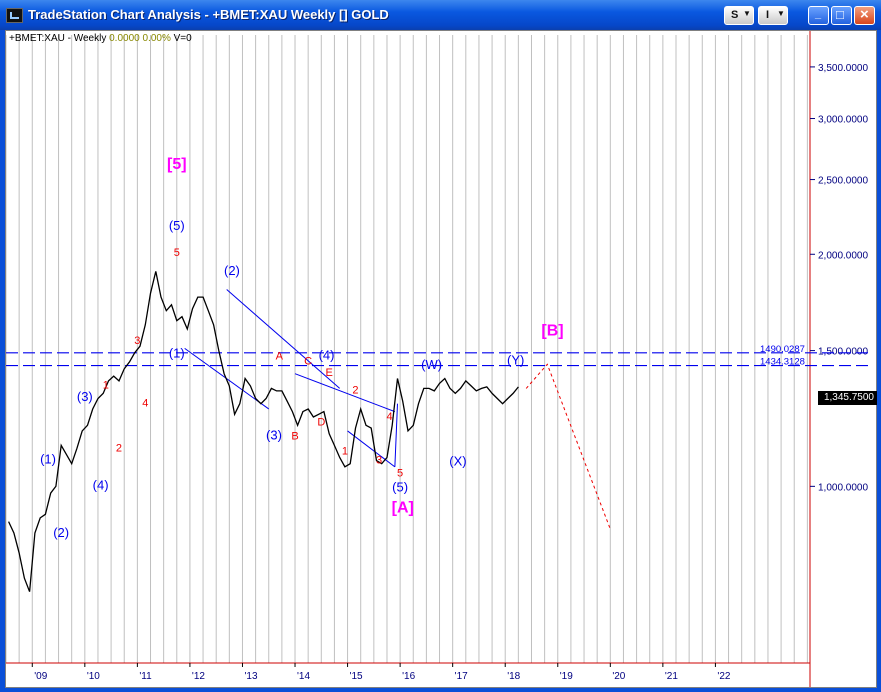  Describe the element at coordinates (156, 38) in the screenshot. I see `change-percent: 0.00%` at that location.